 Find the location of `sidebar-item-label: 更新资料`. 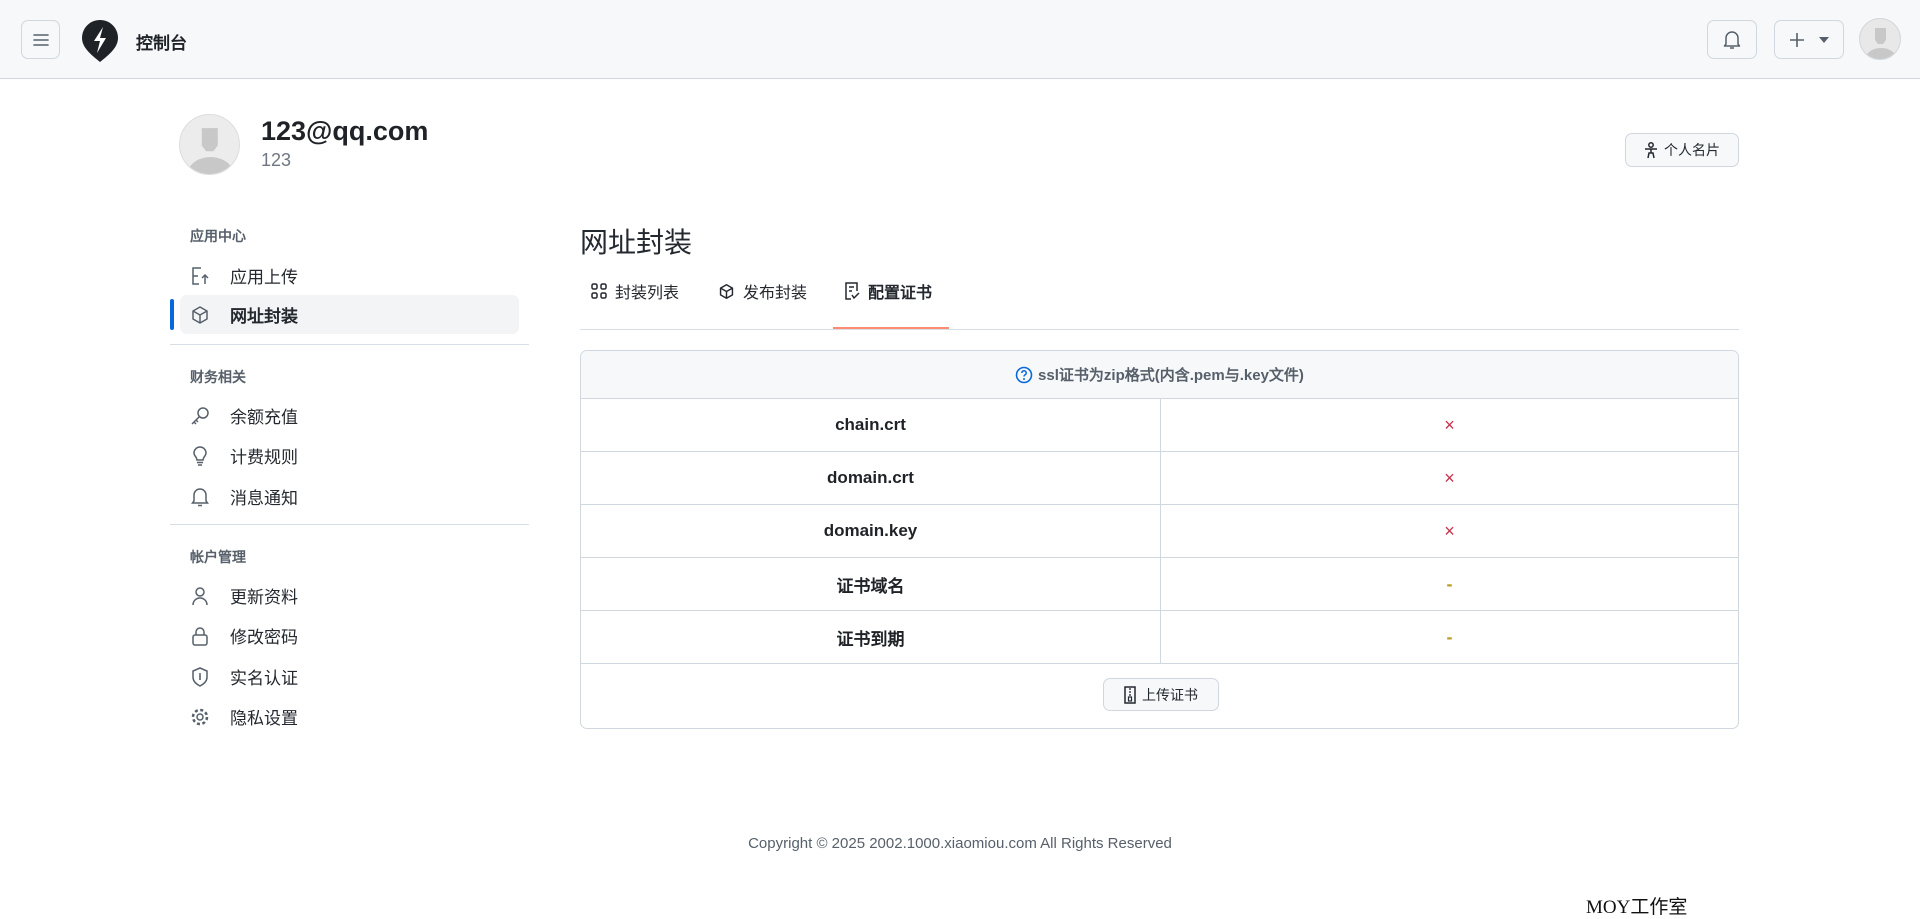

sidebar-item-label: 更新资料 is located at coordinates (264, 597).